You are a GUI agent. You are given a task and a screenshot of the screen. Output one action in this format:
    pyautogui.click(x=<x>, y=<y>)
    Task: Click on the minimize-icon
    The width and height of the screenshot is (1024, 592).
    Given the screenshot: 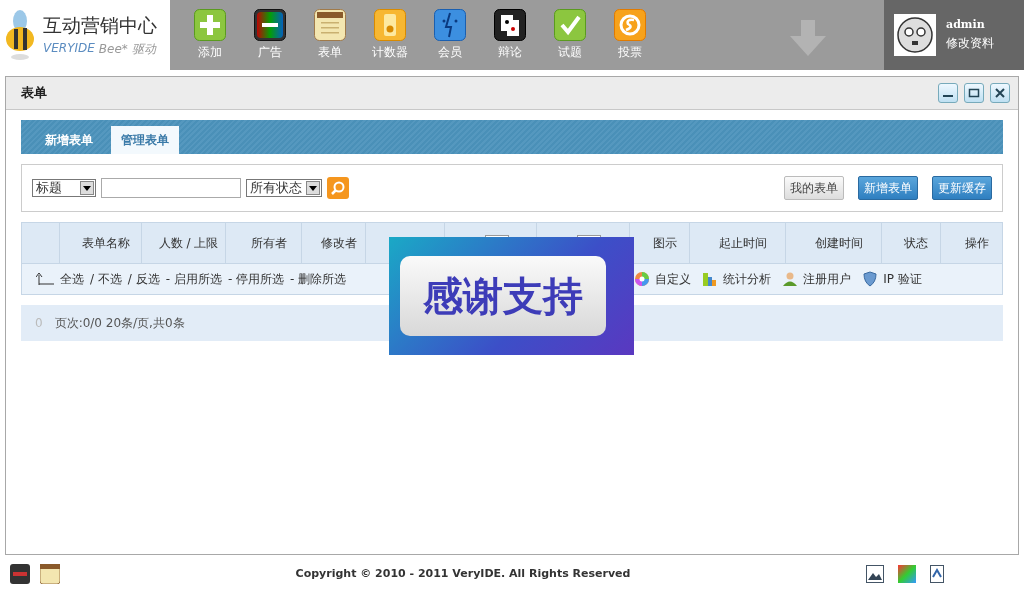 What is the action you would take?
    pyautogui.click(x=948, y=96)
    